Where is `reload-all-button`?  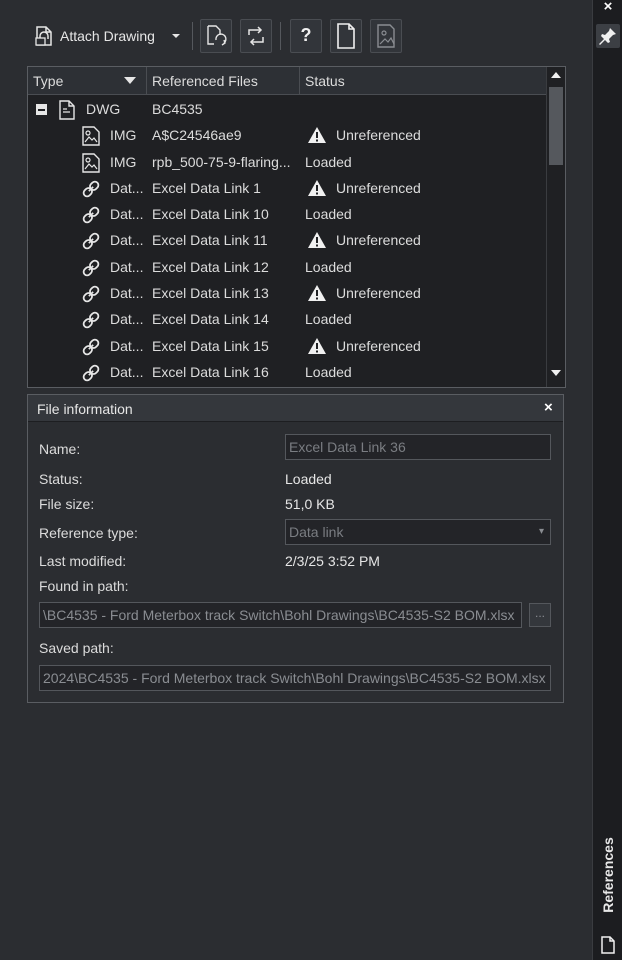
reload-all-button is located at coordinates (256, 36).